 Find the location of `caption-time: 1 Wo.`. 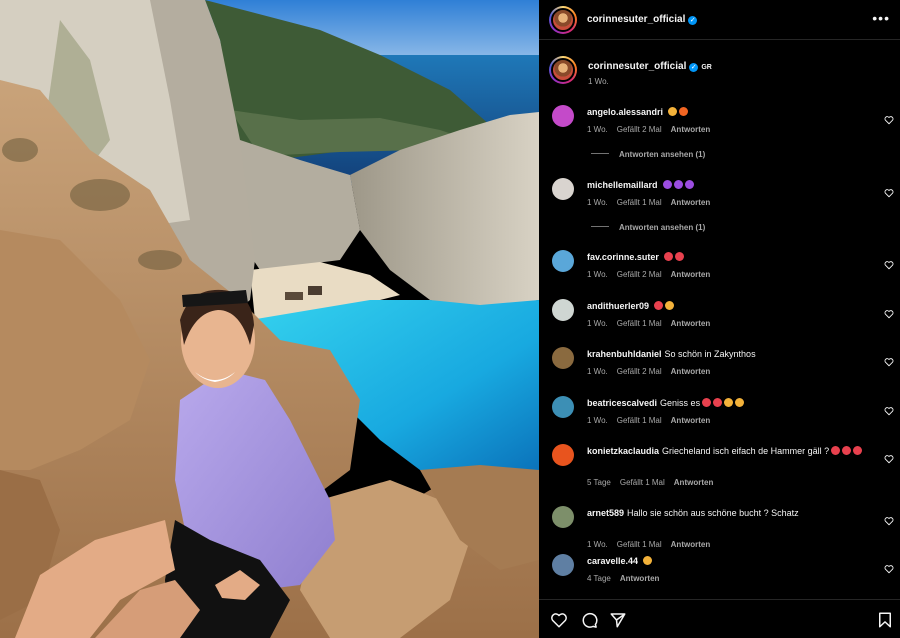

caption-time: 1 Wo. is located at coordinates (598, 81).